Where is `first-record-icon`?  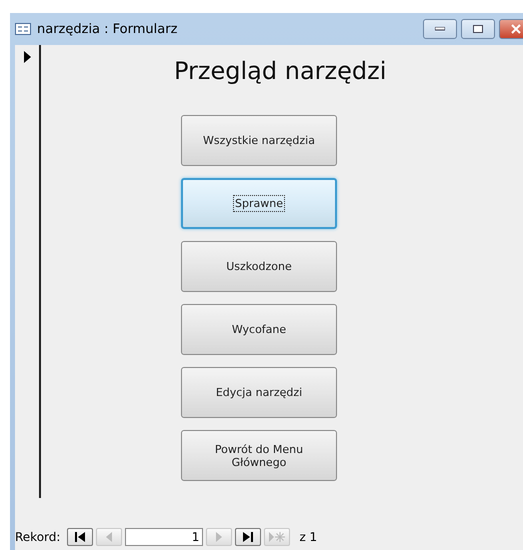 first-record-icon is located at coordinates (80, 537).